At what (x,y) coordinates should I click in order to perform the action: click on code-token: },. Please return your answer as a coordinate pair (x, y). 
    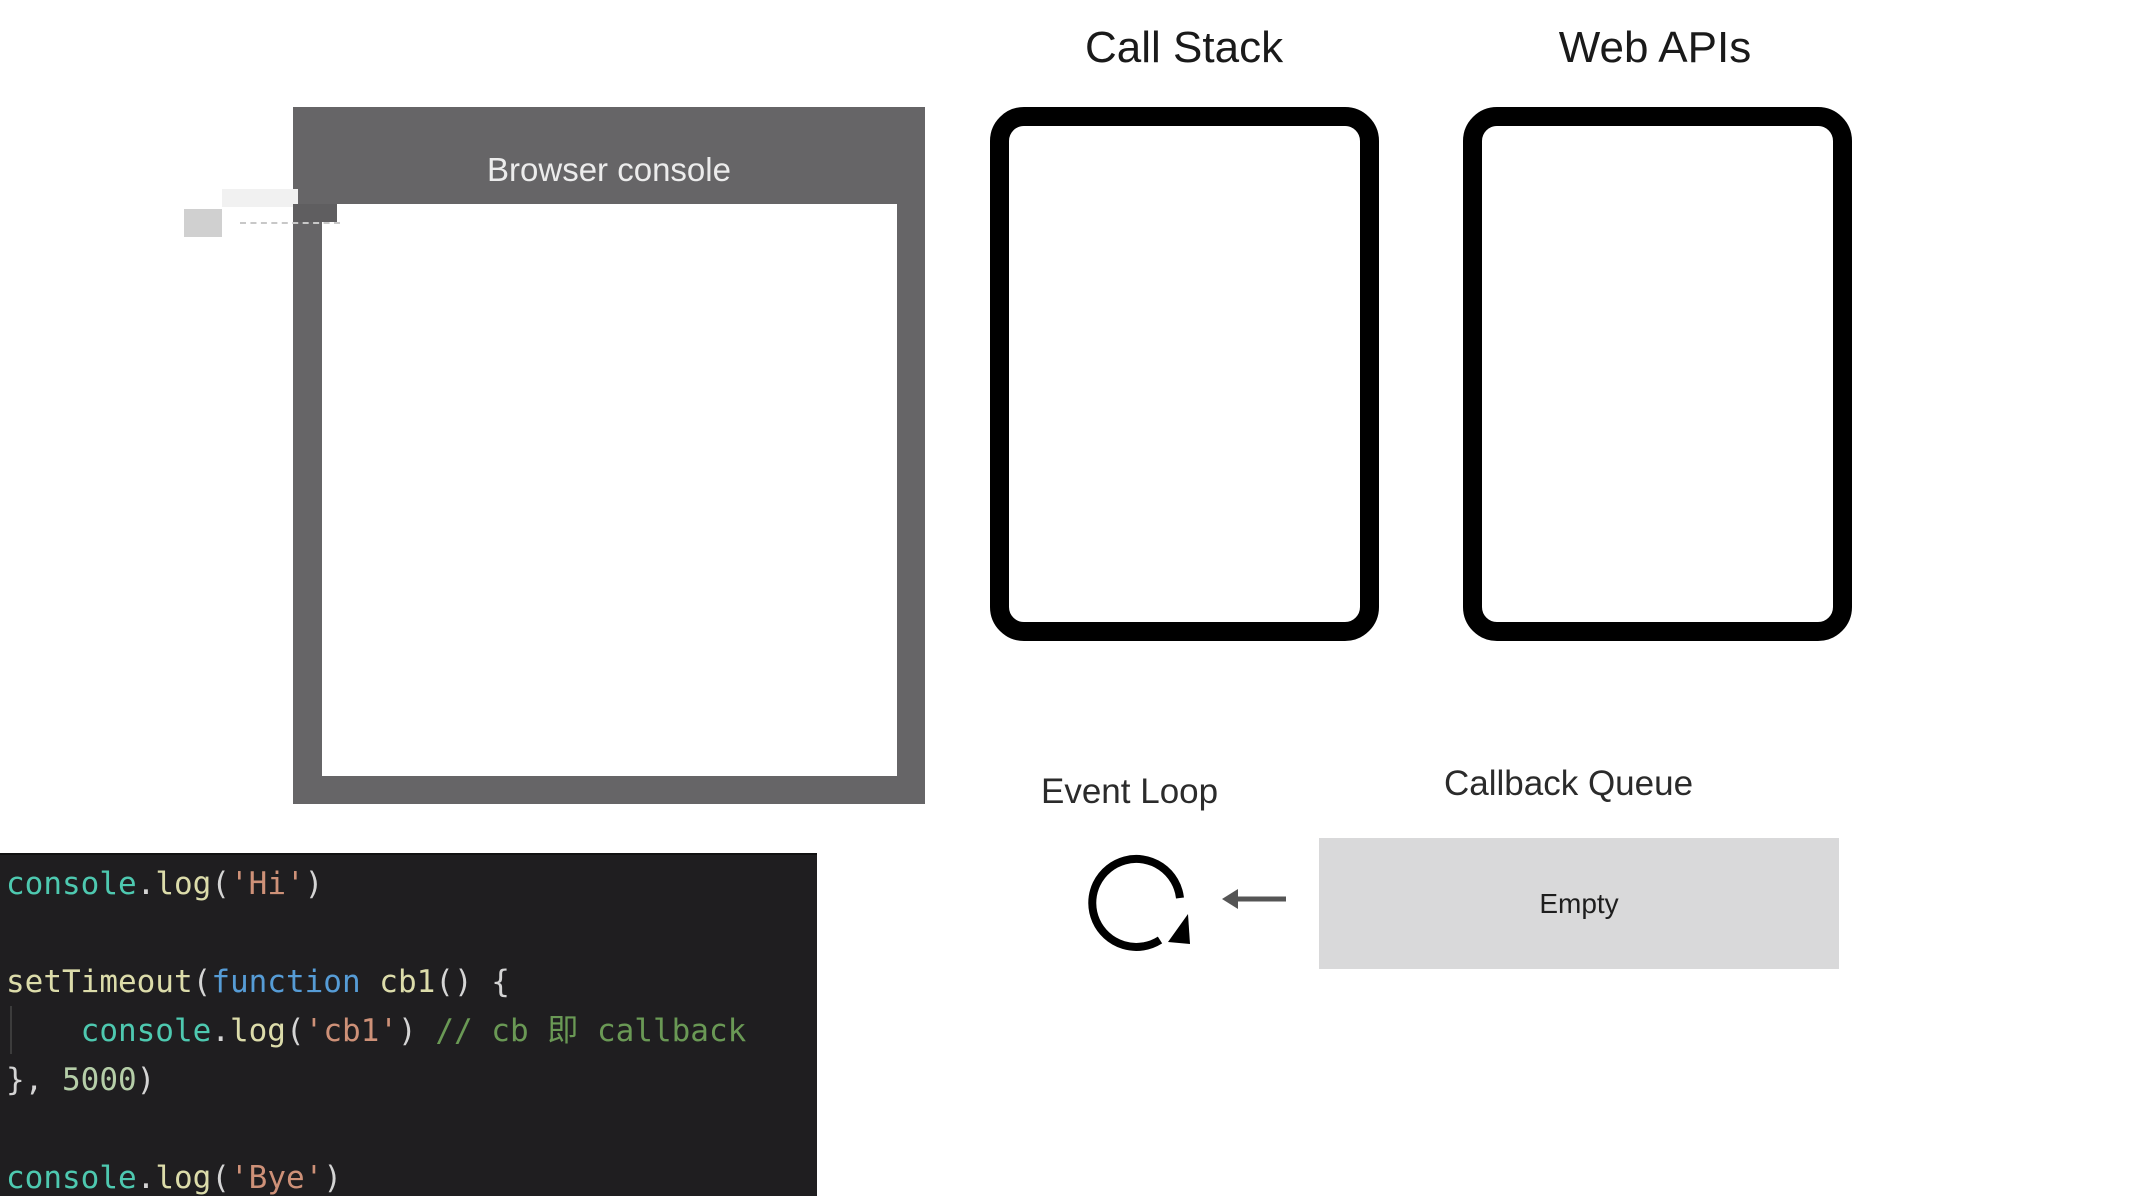
    Looking at the image, I should click on (34, 1080).